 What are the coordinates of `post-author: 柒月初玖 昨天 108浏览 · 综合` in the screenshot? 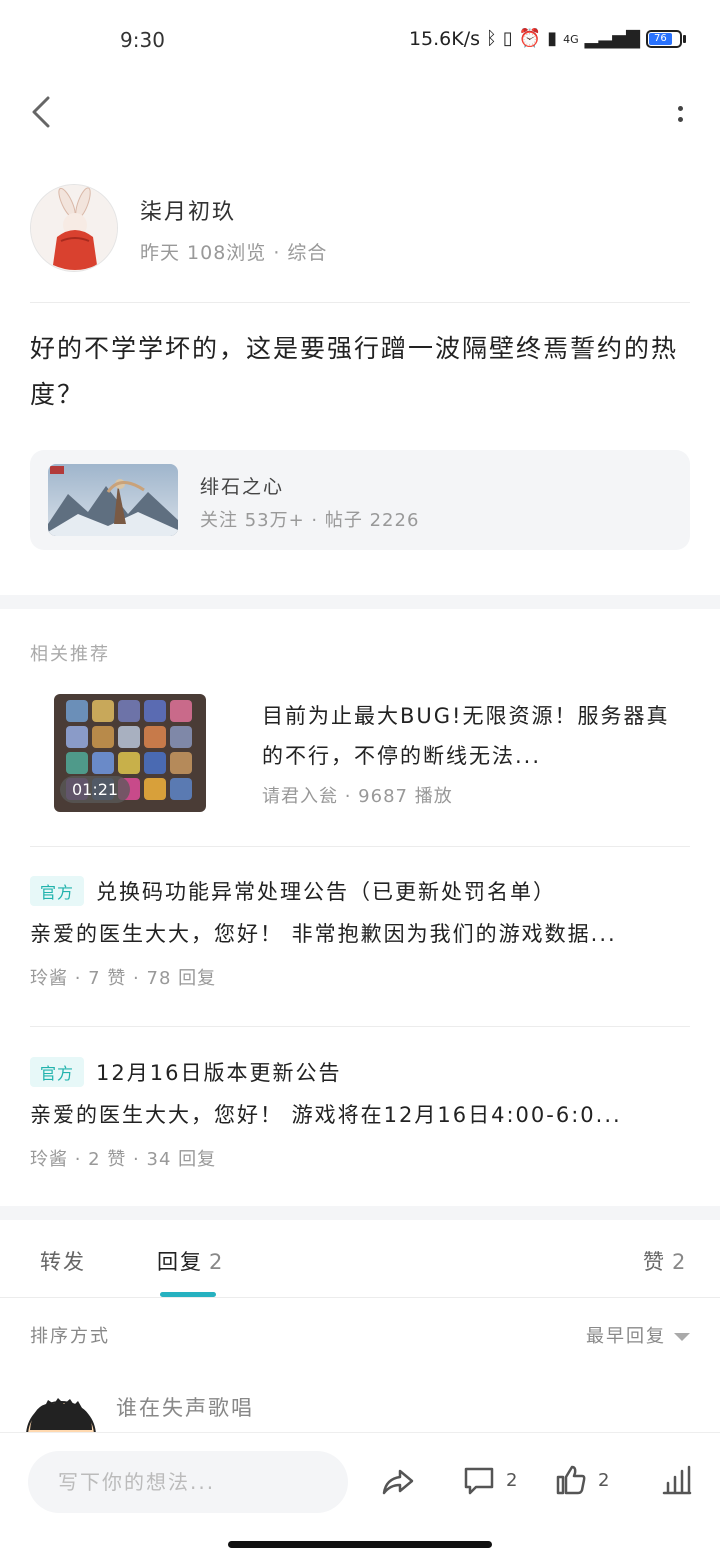 It's located at (360, 229).